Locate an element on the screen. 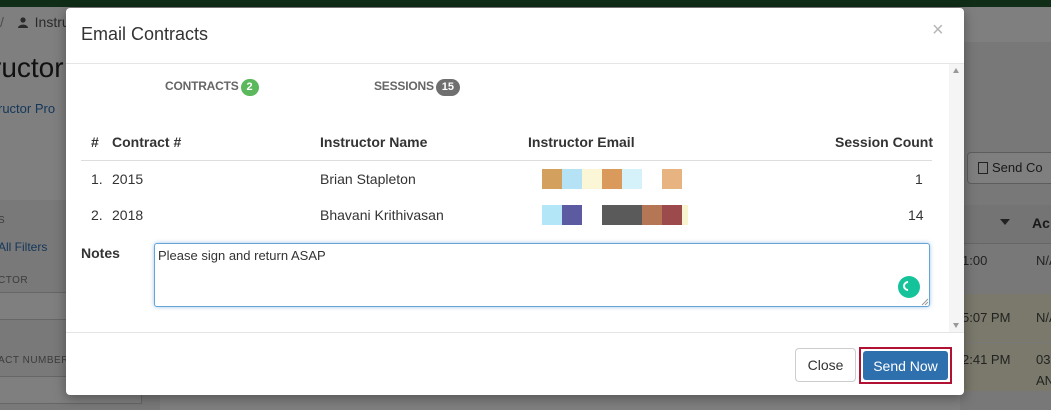 The height and width of the screenshot is (410, 1051). tab-sessions: SESSIONS 15 is located at coordinates (417, 87).